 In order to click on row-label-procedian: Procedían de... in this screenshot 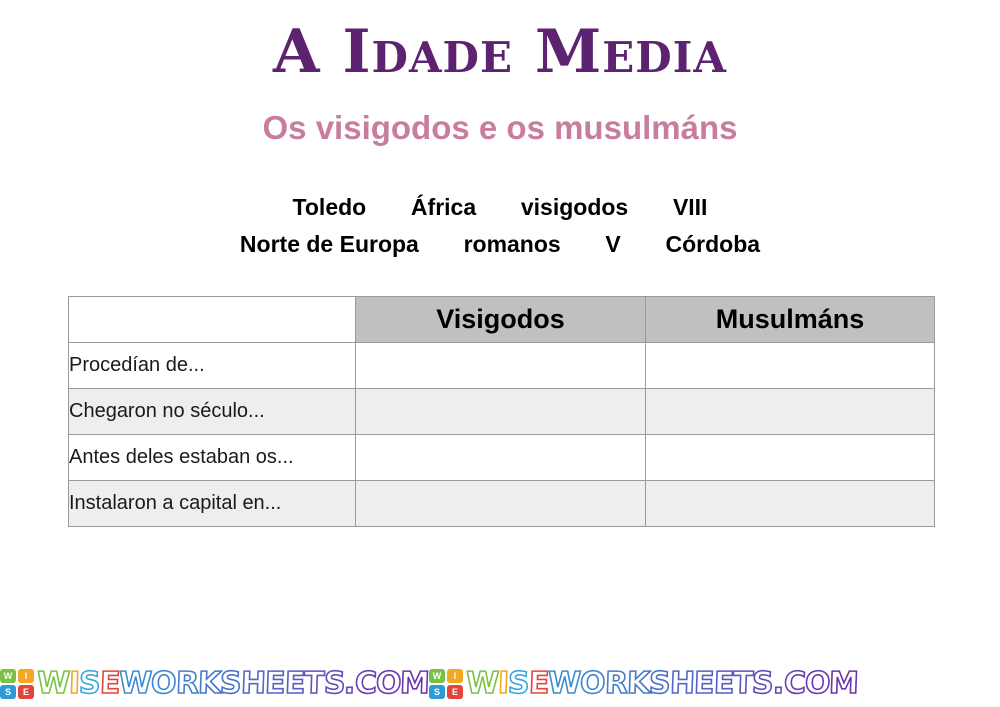, I will do `click(212, 365)`.